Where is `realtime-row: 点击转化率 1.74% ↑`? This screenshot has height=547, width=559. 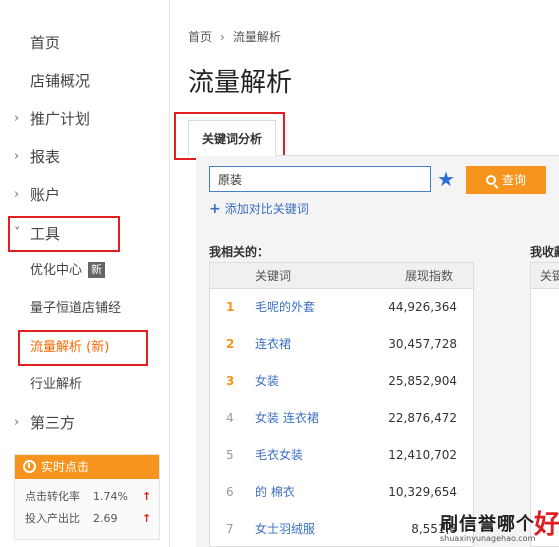 realtime-row: 点击转化率 1.74% ↑ is located at coordinates (88, 497).